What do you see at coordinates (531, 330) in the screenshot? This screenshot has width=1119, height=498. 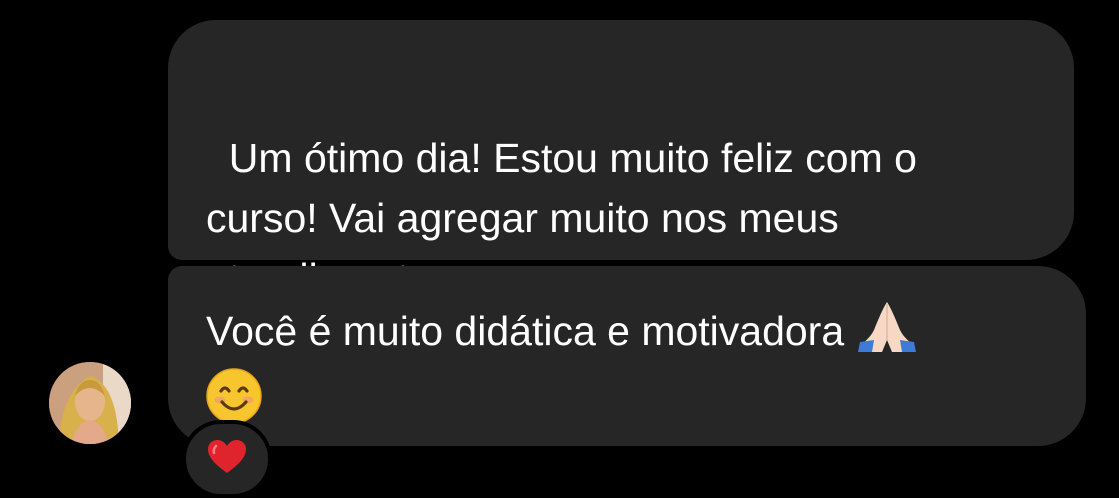 I see `message-text: Você é muito didática e motivadora` at bounding box center [531, 330].